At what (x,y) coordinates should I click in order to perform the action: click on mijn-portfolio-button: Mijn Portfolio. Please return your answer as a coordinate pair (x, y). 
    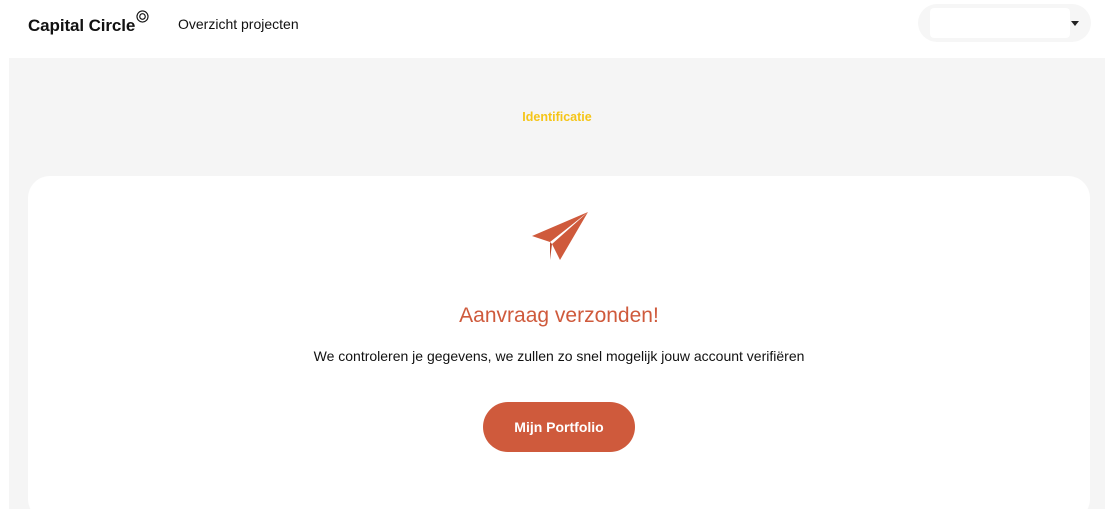
    Looking at the image, I should click on (559, 427).